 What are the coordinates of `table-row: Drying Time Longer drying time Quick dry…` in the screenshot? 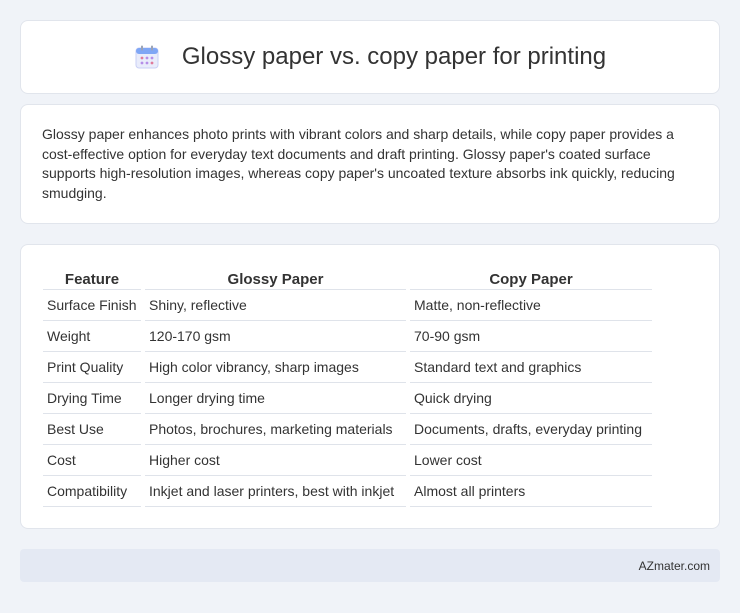 It's located at (347, 398).